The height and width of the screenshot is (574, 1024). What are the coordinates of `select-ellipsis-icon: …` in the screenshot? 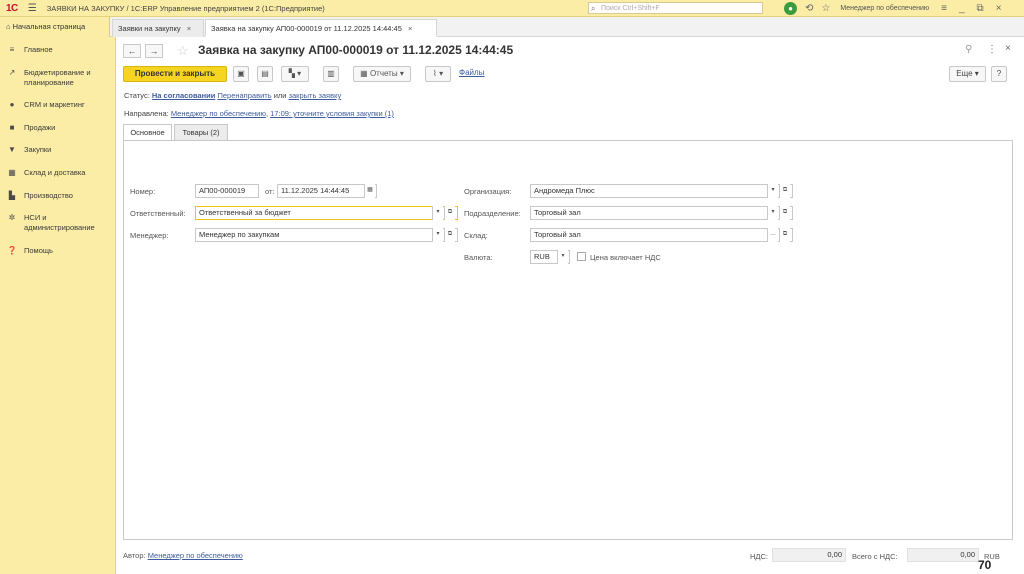 It's located at (772, 235).